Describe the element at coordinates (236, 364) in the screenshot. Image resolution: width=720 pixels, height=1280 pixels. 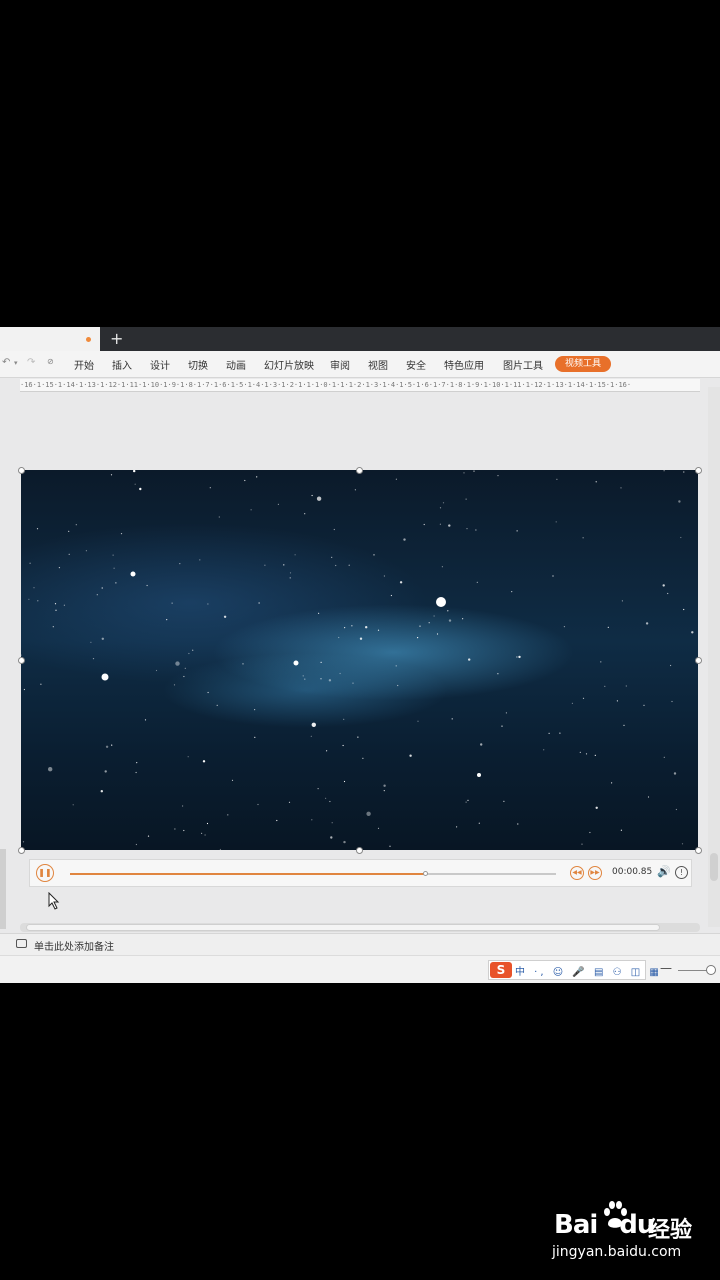
I see `menu-animations: 动画` at that location.